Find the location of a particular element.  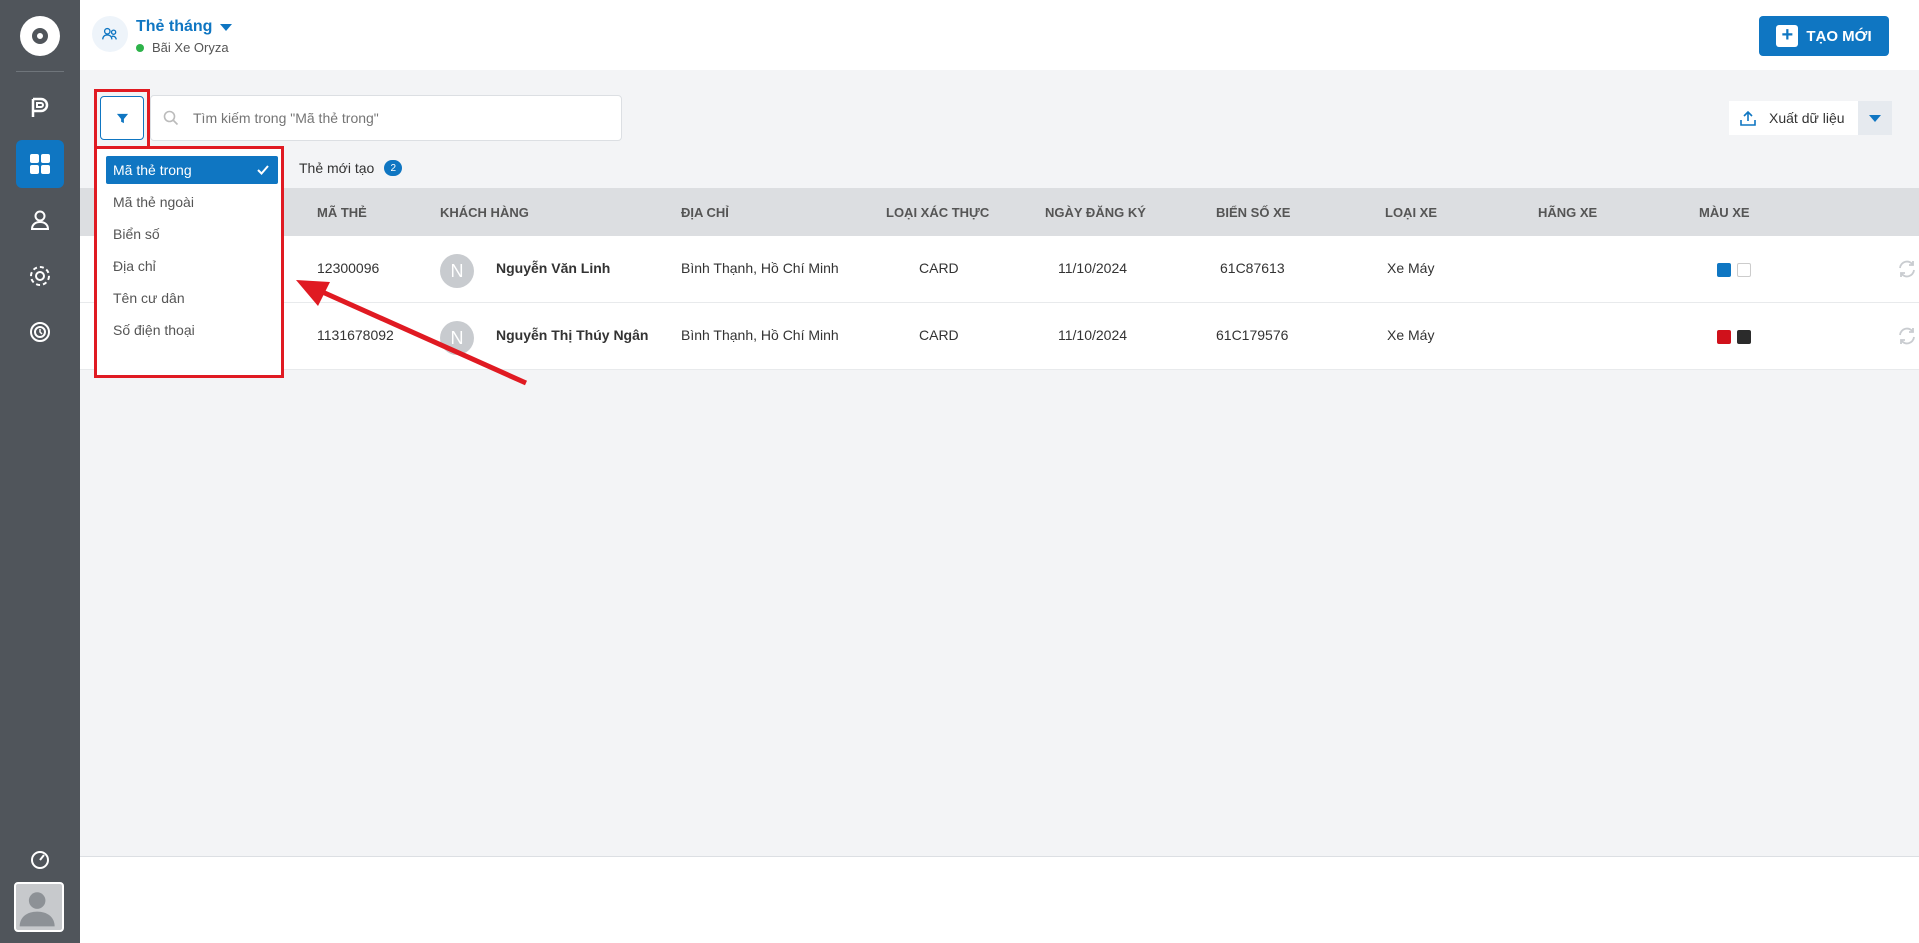

search-box is located at coordinates (386, 118).